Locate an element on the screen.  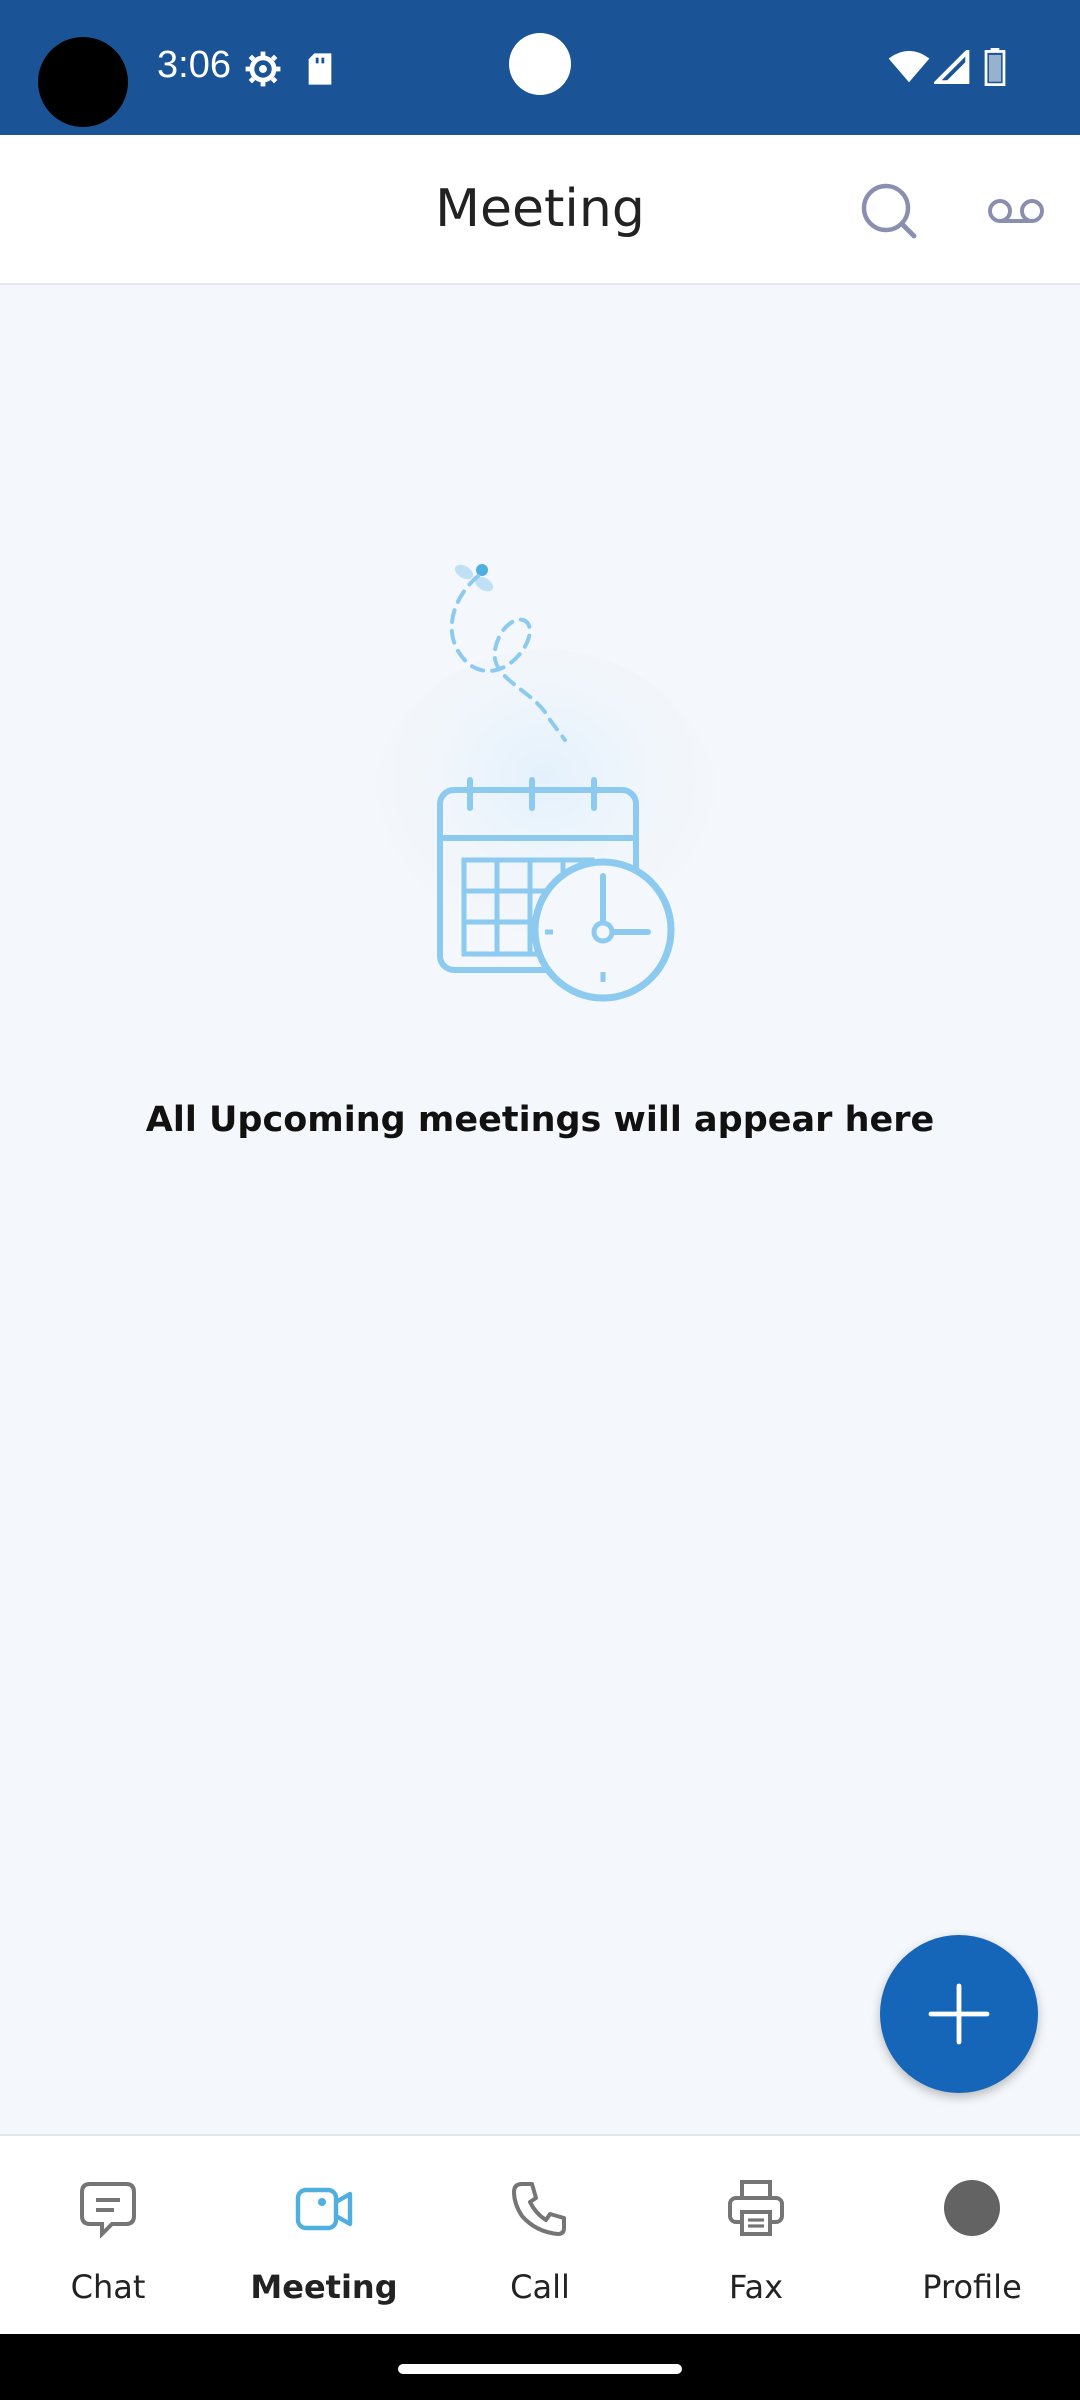
wifi-icon is located at coordinates (909, 66).